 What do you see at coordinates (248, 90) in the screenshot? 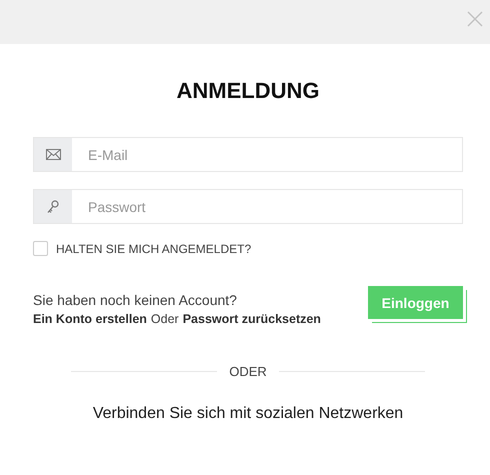
I see `dialog-title: ANMELDUNG` at bounding box center [248, 90].